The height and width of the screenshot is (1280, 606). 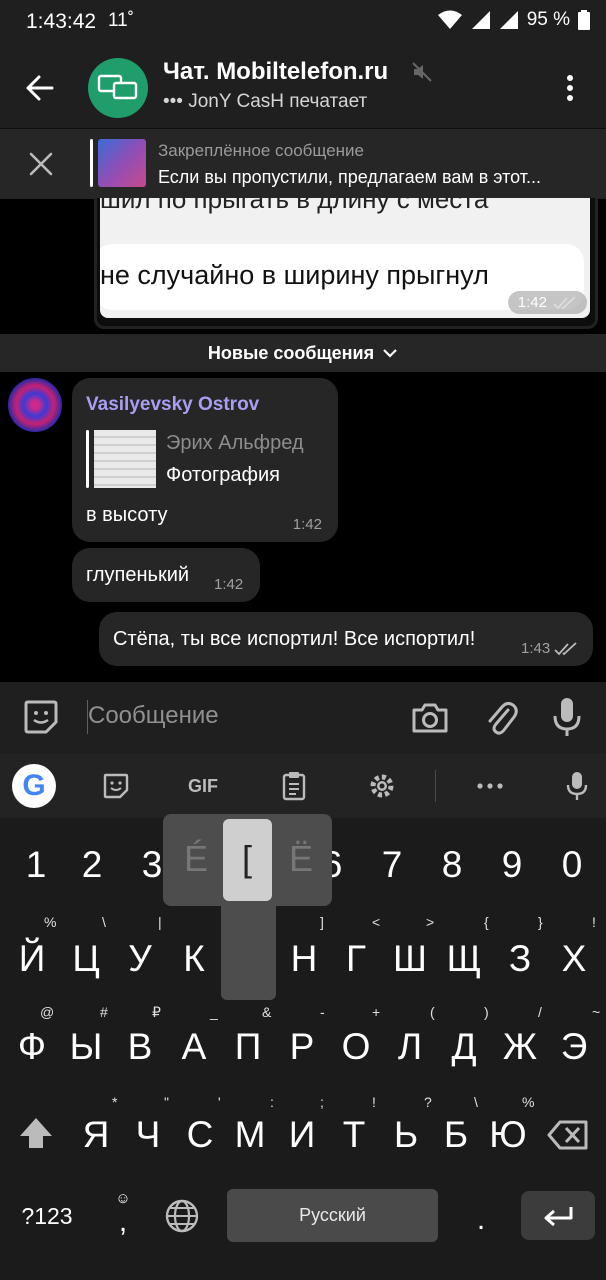 What do you see at coordinates (121, 20) in the screenshot?
I see `status-temperature: 11˚` at bounding box center [121, 20].